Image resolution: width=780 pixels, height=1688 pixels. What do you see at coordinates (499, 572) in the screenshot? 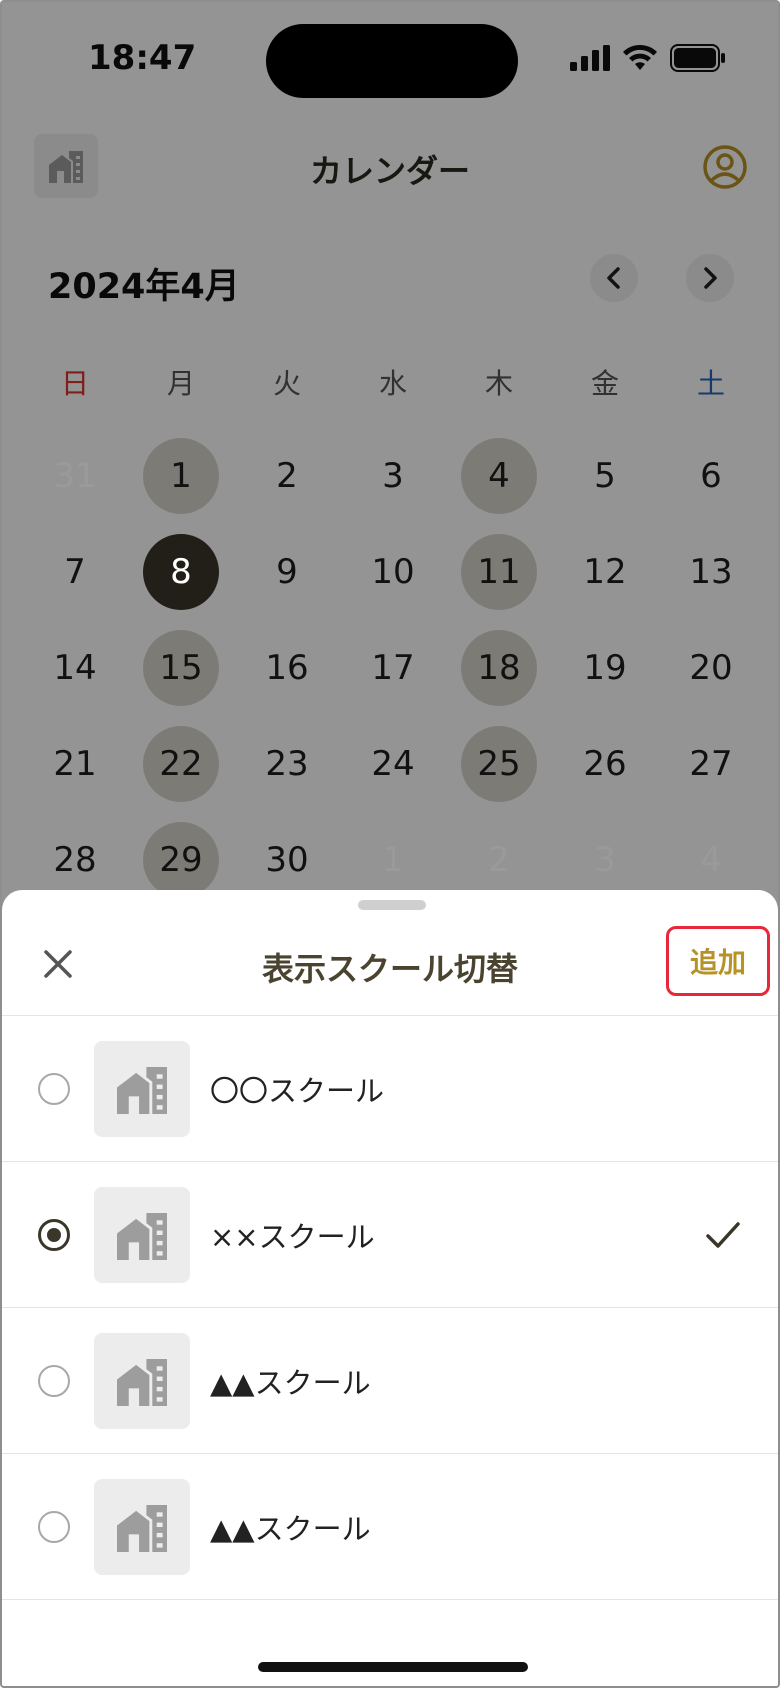
I see `calendar-day-number: 11` at bounding box center [499, 572].